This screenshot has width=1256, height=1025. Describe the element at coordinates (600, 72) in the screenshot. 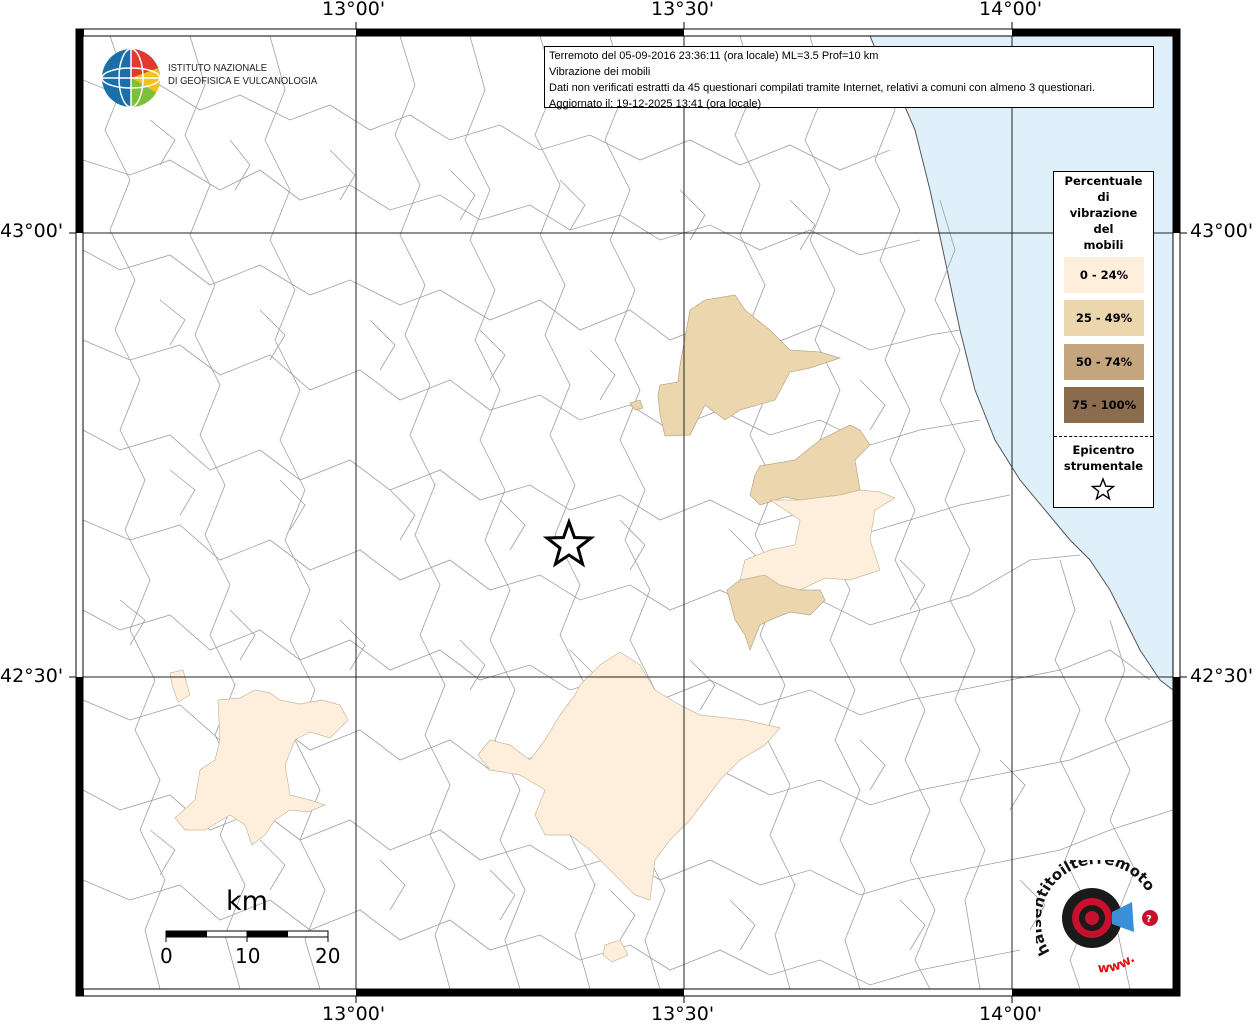

I see `map-subject: Vibrazione dei mobili` at that location.